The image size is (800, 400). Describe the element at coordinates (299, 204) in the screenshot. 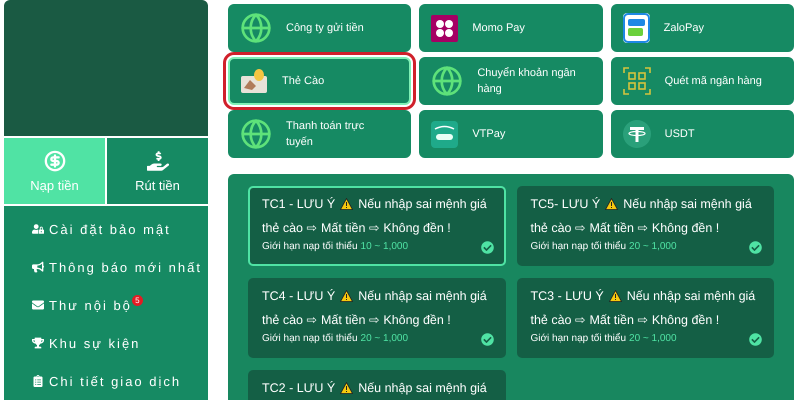

I see `channel-title: TC1 - LƯU Ý` at that location.